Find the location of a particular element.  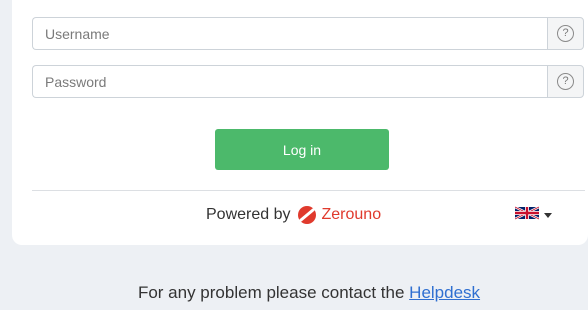

brand-name: Zerouno is located at coordinates (351, 214).